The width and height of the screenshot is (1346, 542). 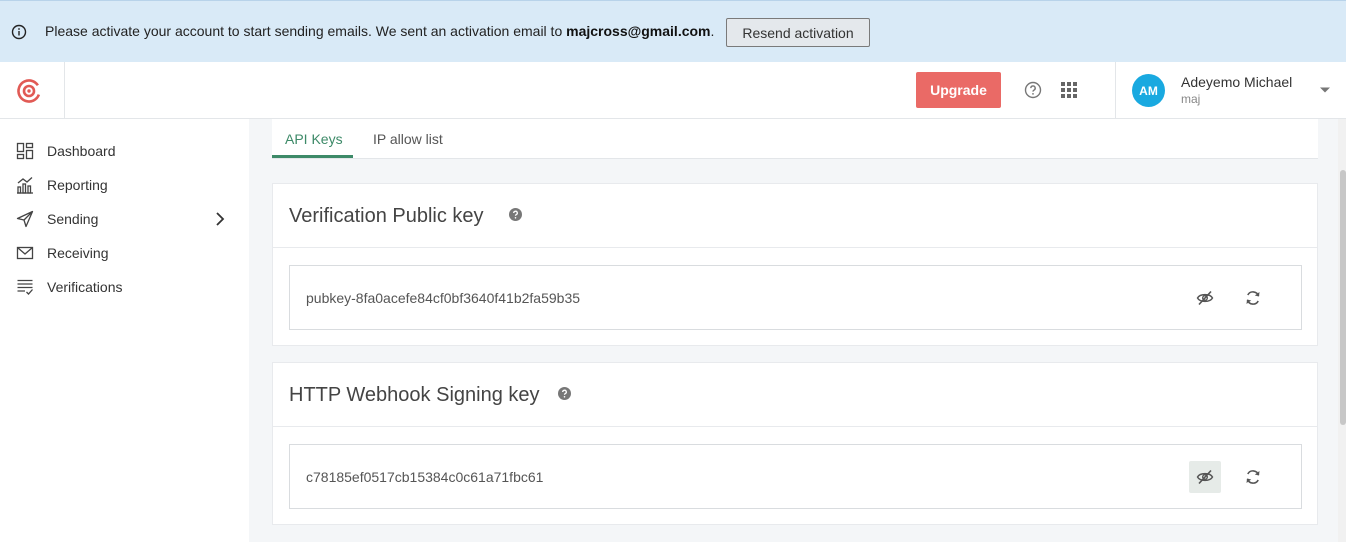 I want to click on sidebar-item-label: Sending, so click(x=73, y=219).